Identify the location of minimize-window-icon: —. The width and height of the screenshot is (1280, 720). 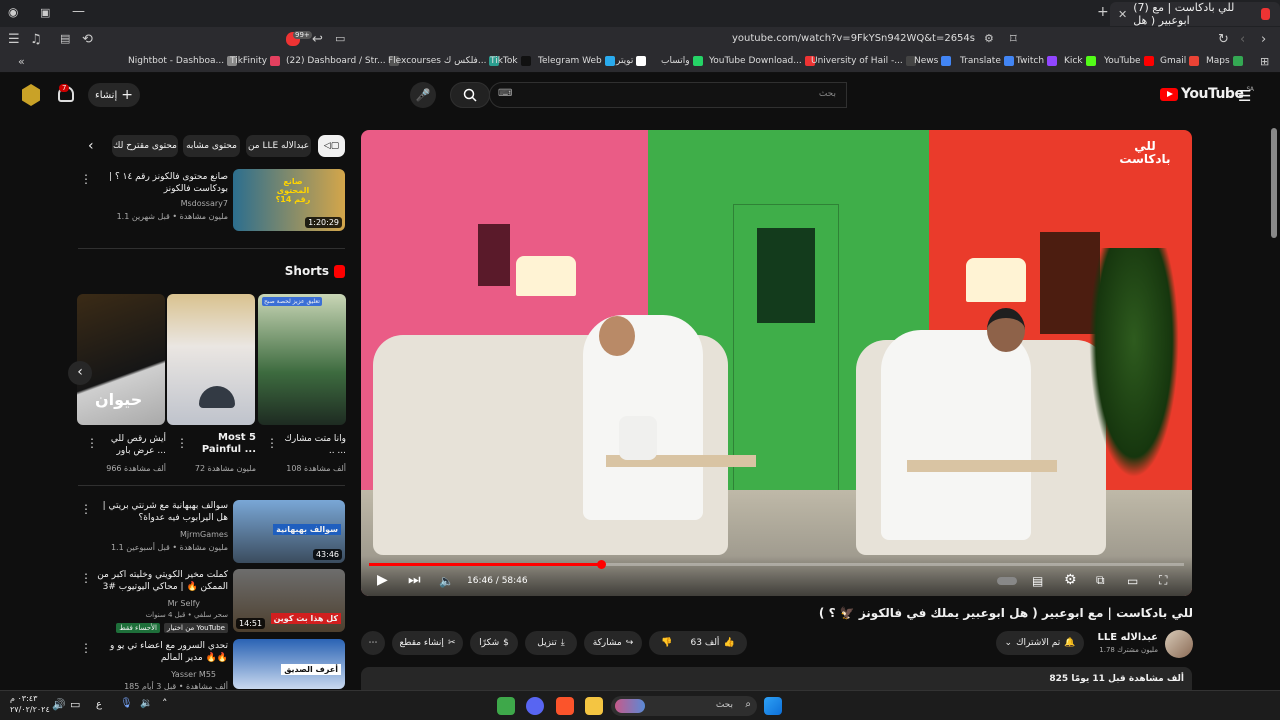
(78, 11).